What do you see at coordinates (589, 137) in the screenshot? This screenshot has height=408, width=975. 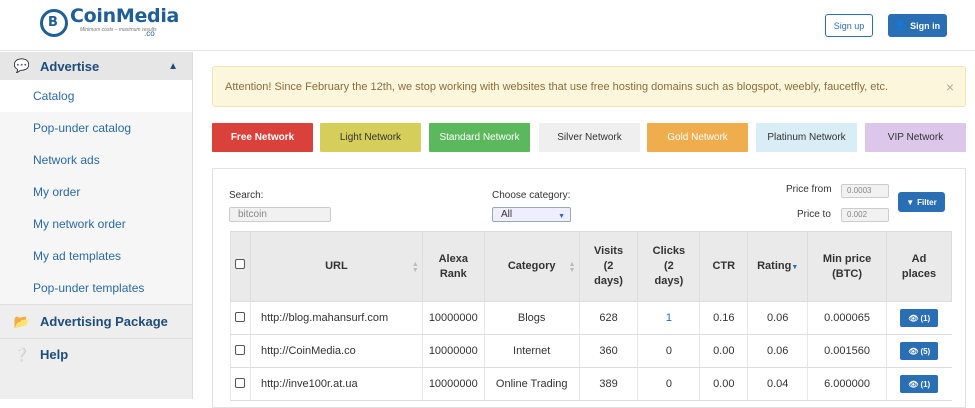 I see `silver-network-button: Silver Network` at bounding box center [589, 137].